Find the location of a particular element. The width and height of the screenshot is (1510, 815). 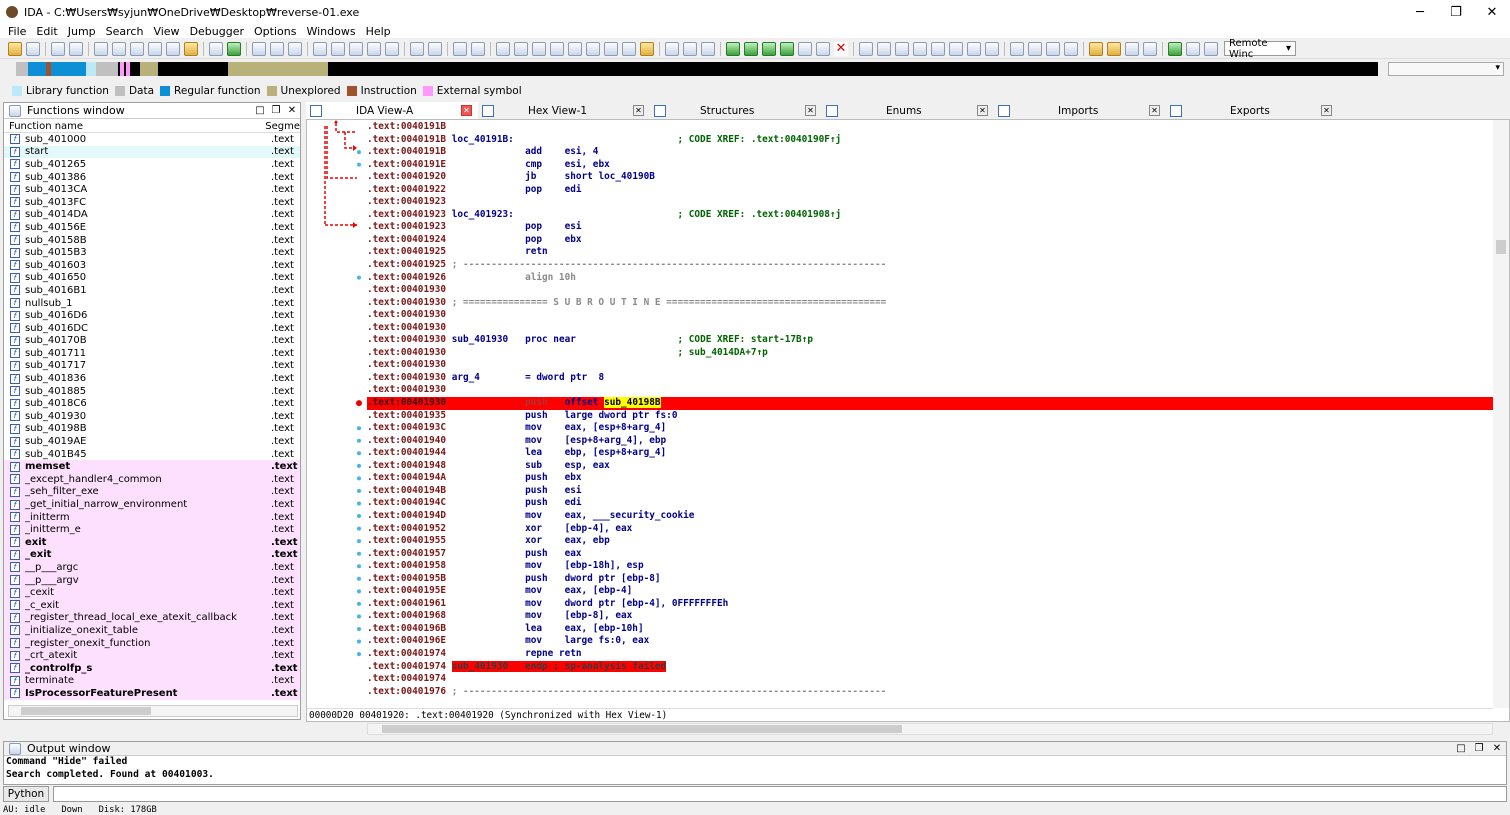

function-row: f sub_4016D6 .text is located at coordinates (152, 315).